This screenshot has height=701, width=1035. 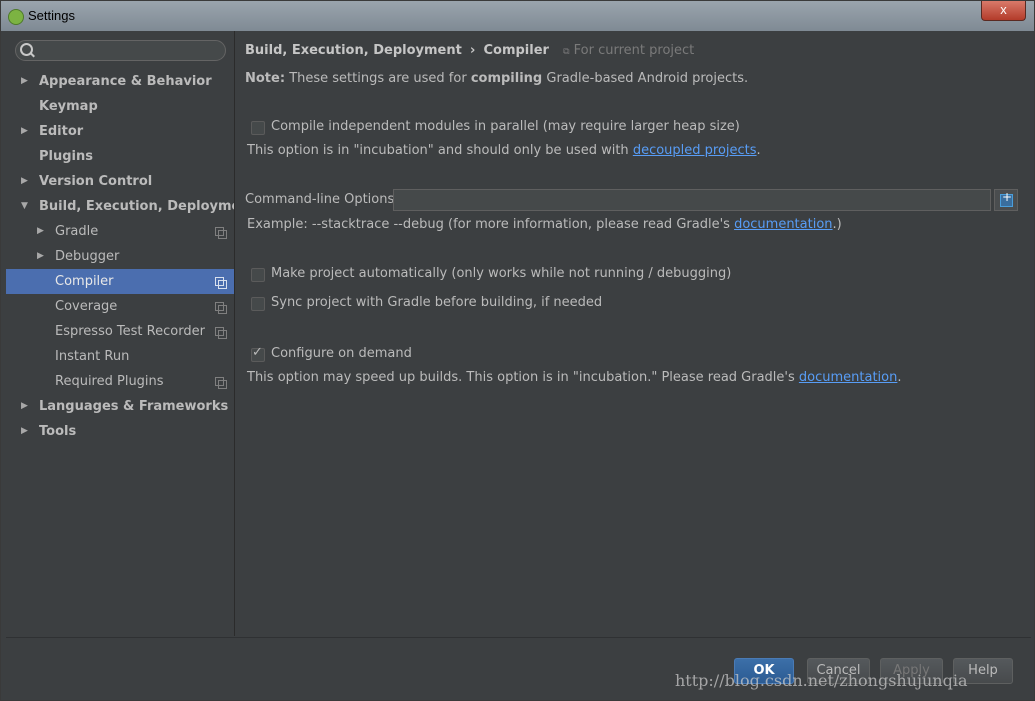 I want to click on sidebar-item-version-control: ▶ Version Control, so click(x=120, y=181).